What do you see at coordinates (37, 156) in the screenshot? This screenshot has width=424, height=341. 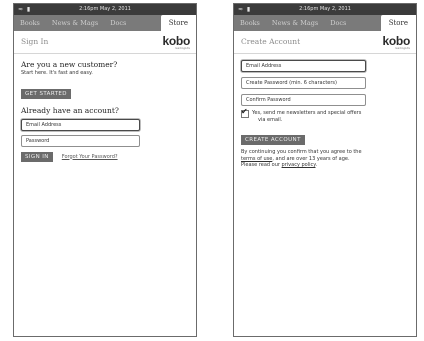 I see `sign-in-button: SIGN IN` at bounding box center [37, 156].